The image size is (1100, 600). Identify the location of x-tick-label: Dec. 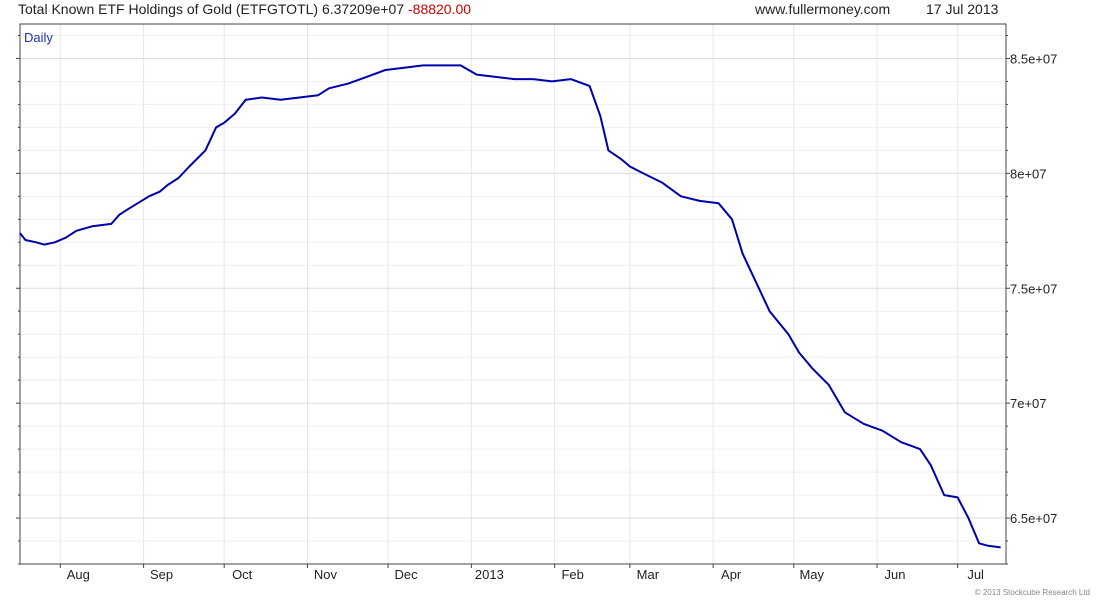
(407, 574).